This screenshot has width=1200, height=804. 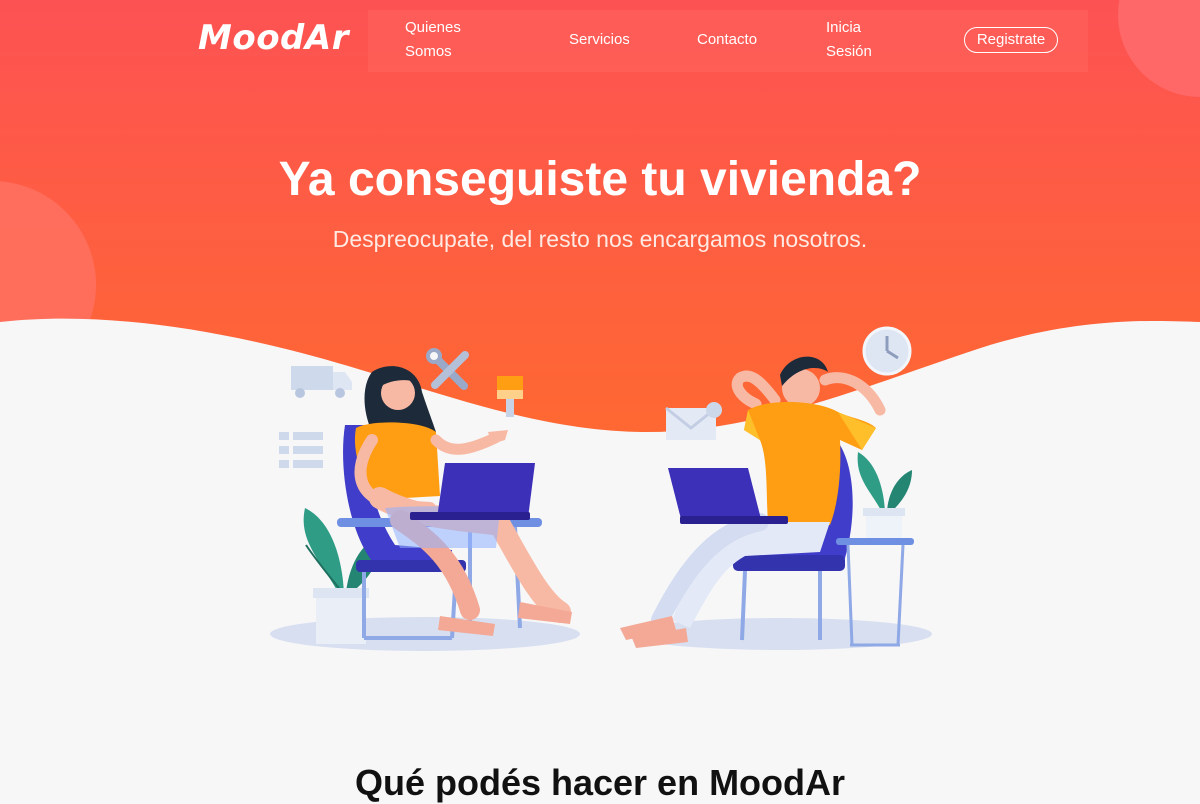 What do you see at coordinates (693, 421) in the screenshot?
I see `email-icon` at bounding box center [693, 421].